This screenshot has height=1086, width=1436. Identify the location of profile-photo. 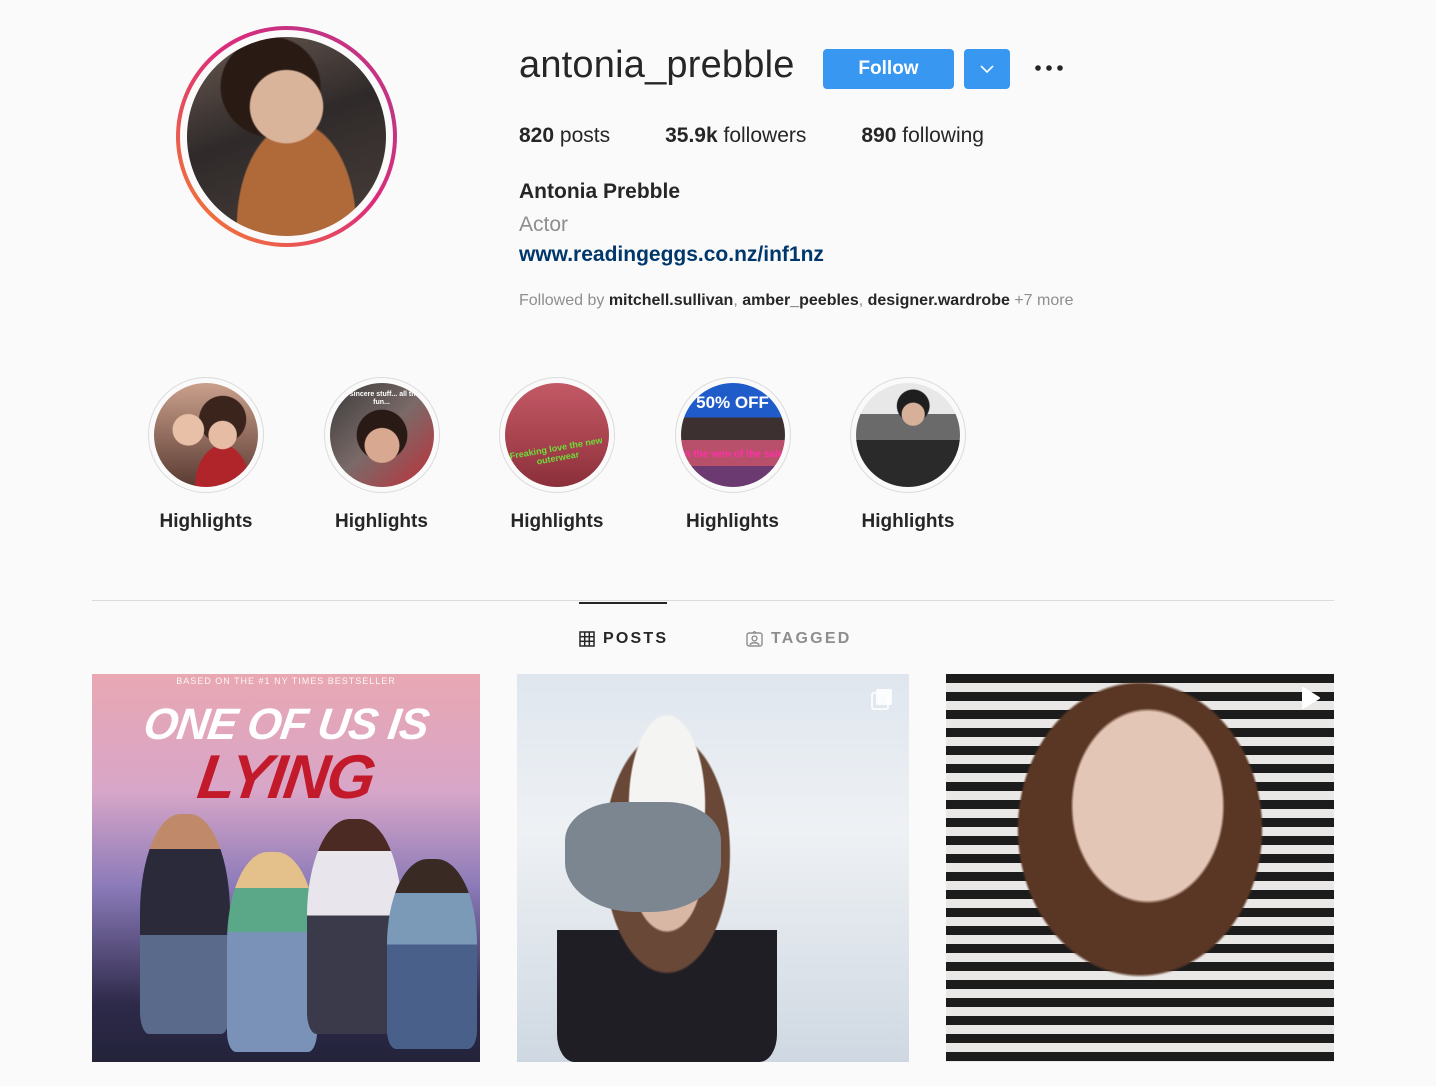
(286, 136).